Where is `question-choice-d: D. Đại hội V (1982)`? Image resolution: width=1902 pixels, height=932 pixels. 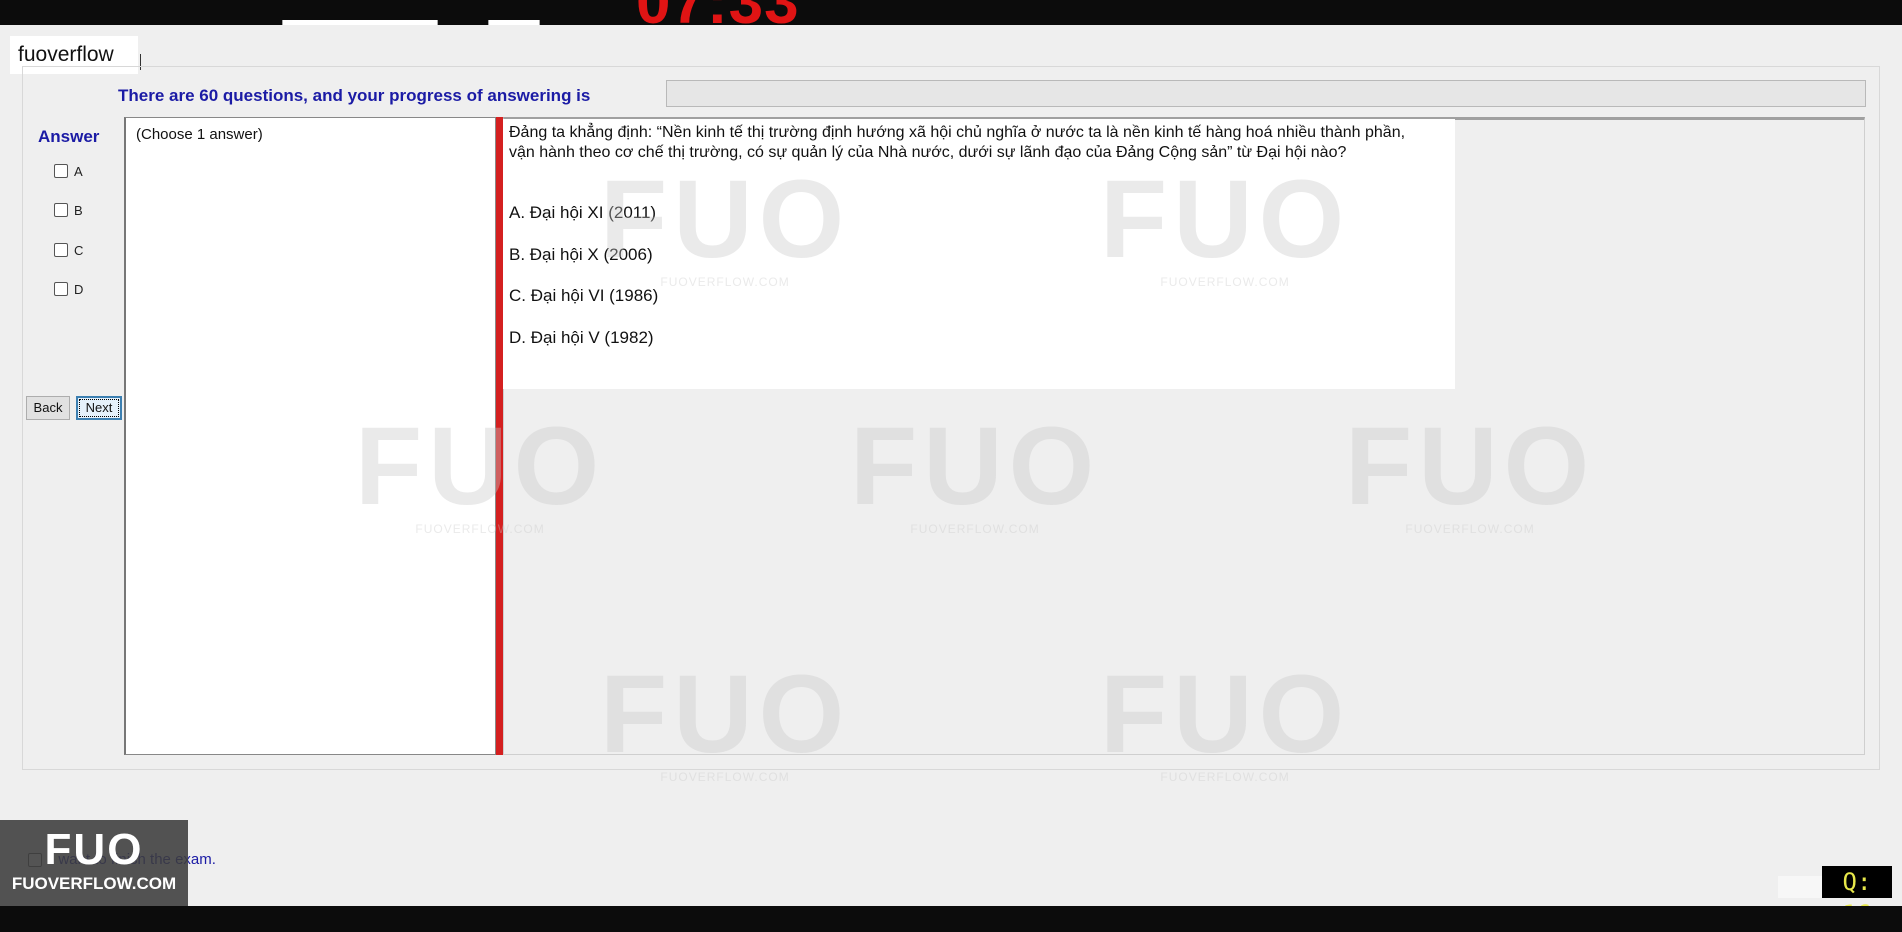
question-choice-d: D. Đại hội V (1982) is located at coordinates (581, 337).